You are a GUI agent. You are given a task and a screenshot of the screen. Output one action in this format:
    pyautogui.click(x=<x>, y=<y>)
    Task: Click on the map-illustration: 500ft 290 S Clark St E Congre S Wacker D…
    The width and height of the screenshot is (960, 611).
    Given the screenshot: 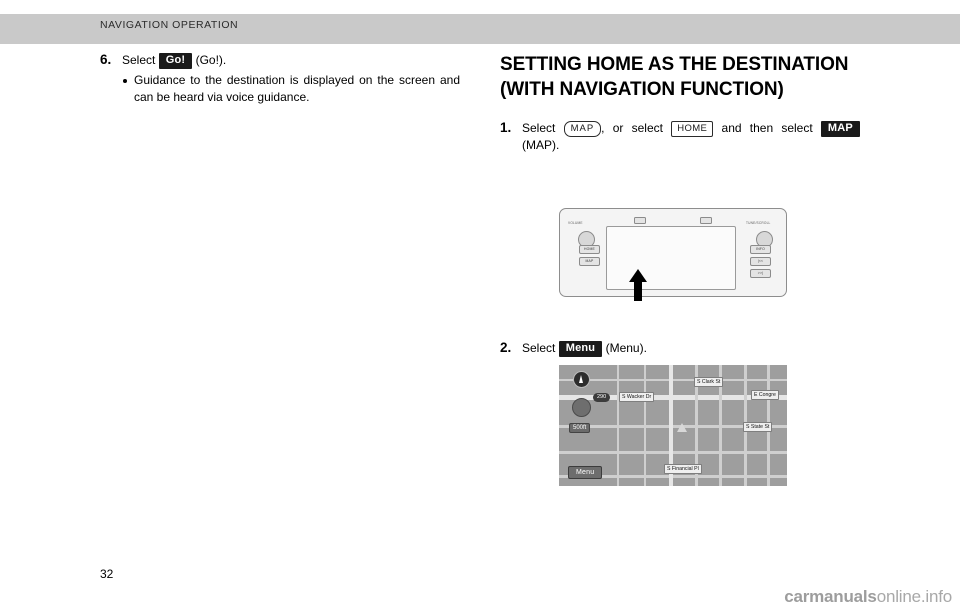 What is the action you would take?
    pyautogui.click(x=673, y=425)
    